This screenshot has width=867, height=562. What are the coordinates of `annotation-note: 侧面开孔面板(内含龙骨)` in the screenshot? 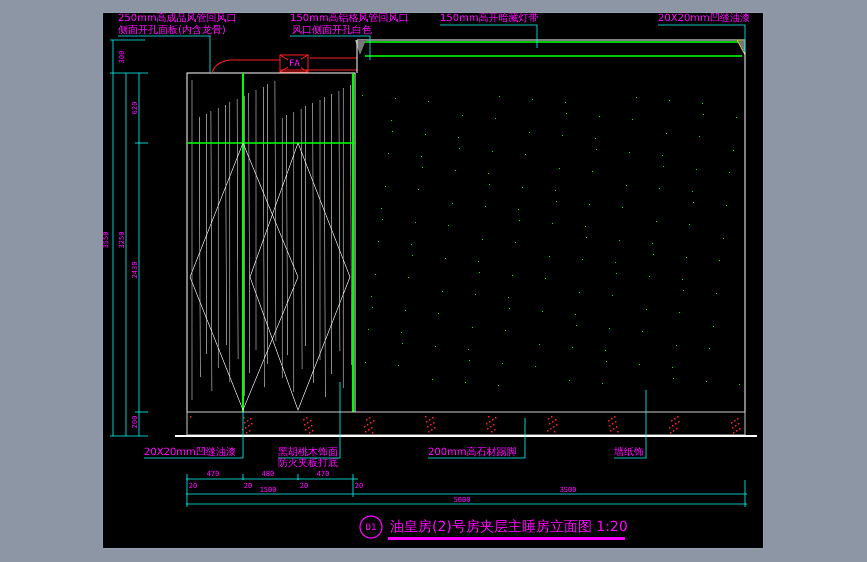 It's located at (172, 30).